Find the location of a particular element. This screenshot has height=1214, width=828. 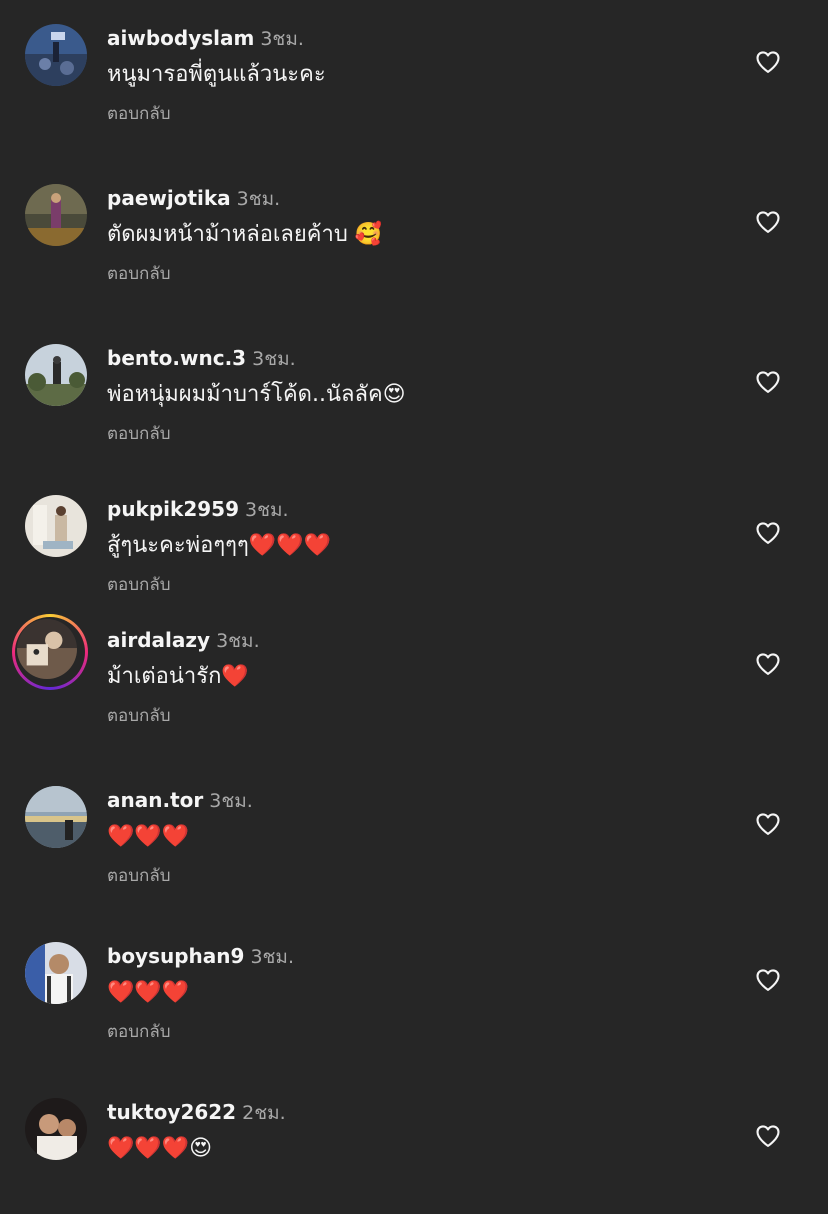

comment-text: ม้าเต่อน่ารัก❤️ is located at coordinates (178, 676).